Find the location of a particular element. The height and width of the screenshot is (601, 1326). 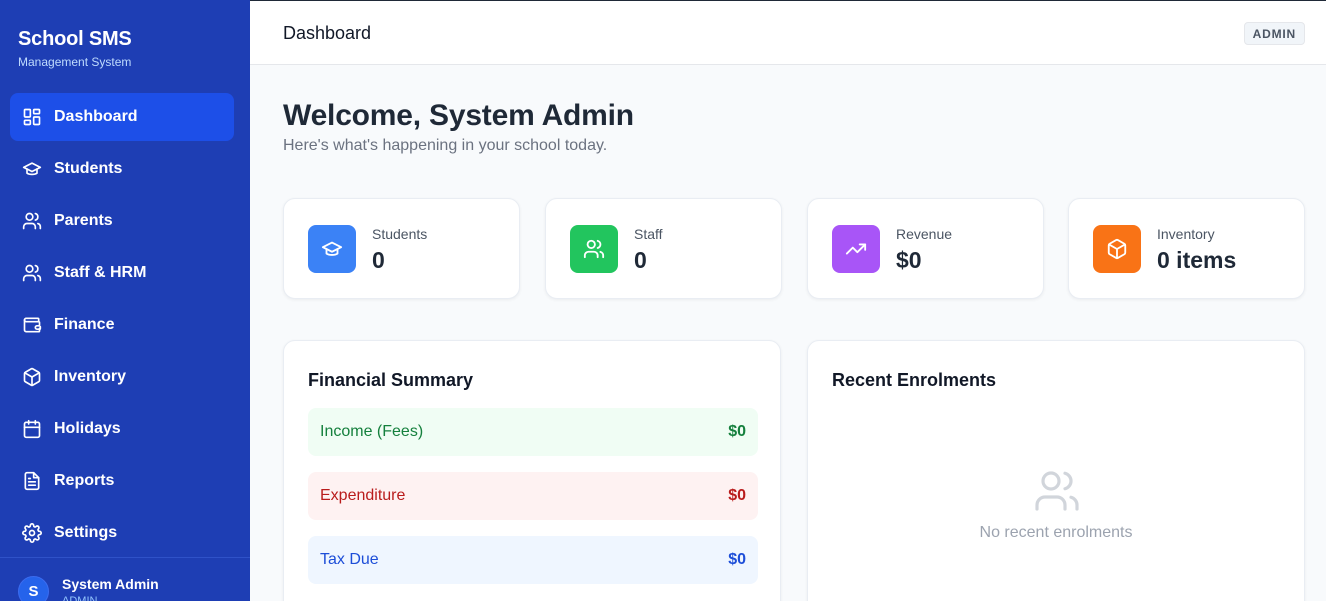

sidebar-item-label: Students is located at coordinates (88, 168).